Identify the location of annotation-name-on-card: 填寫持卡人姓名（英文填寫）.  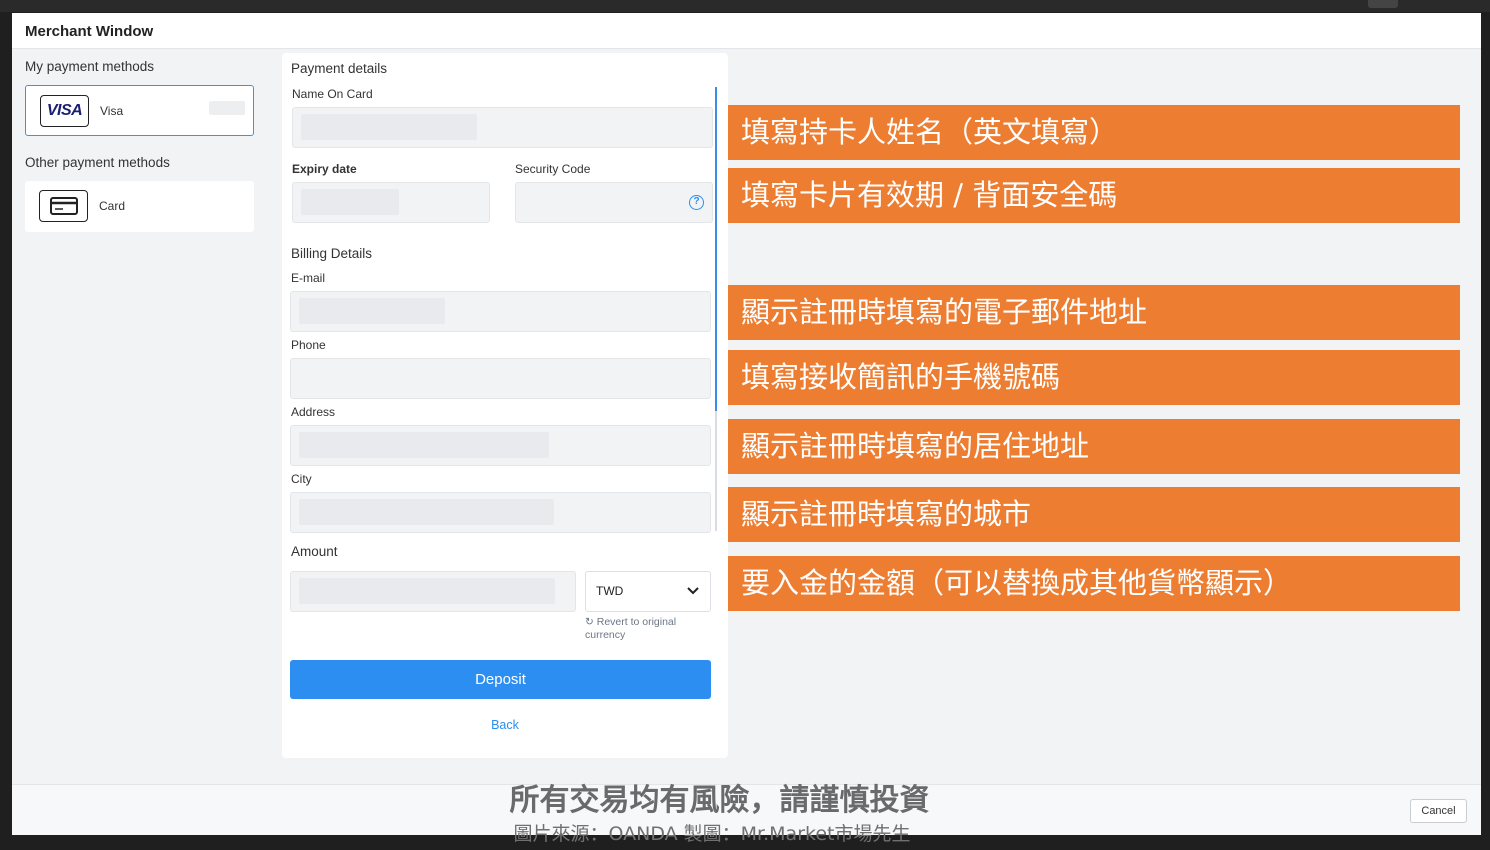
(1094, 132).